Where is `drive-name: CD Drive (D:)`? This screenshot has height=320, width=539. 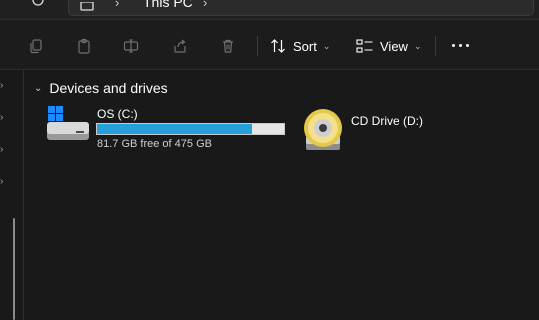
drive-name: CD Drive (D:) is located at coordinates (387, 121).